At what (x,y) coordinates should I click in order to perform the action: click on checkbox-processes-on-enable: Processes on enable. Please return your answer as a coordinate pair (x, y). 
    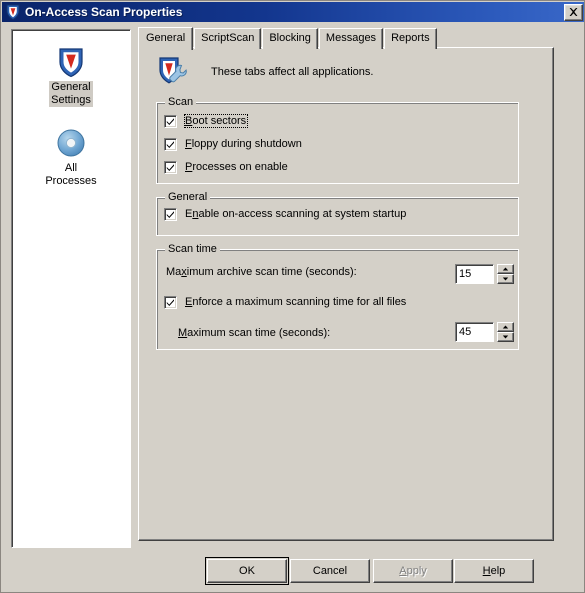
    Looking at the image, I should click on (227, 167).